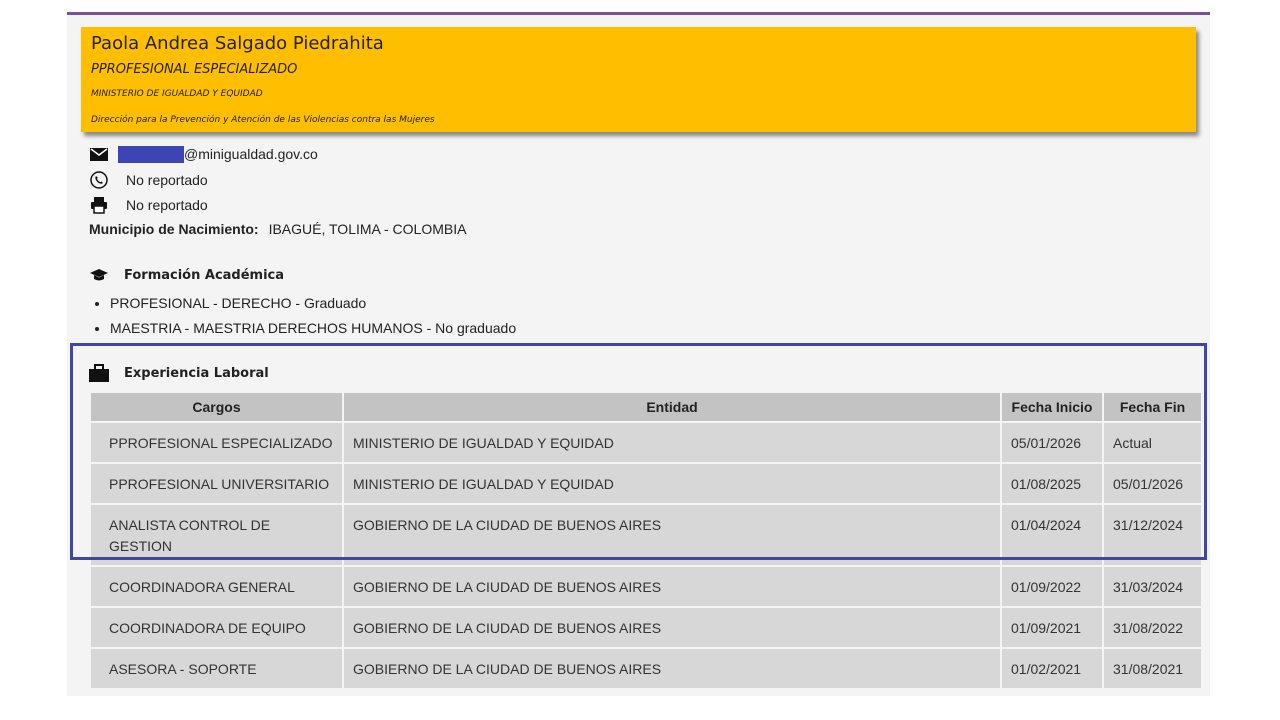  Describe the element at coordinates (237, 43) in the screenshot. I see `profile-name: Paola Andrea Salgado Piedrahita` at that location.